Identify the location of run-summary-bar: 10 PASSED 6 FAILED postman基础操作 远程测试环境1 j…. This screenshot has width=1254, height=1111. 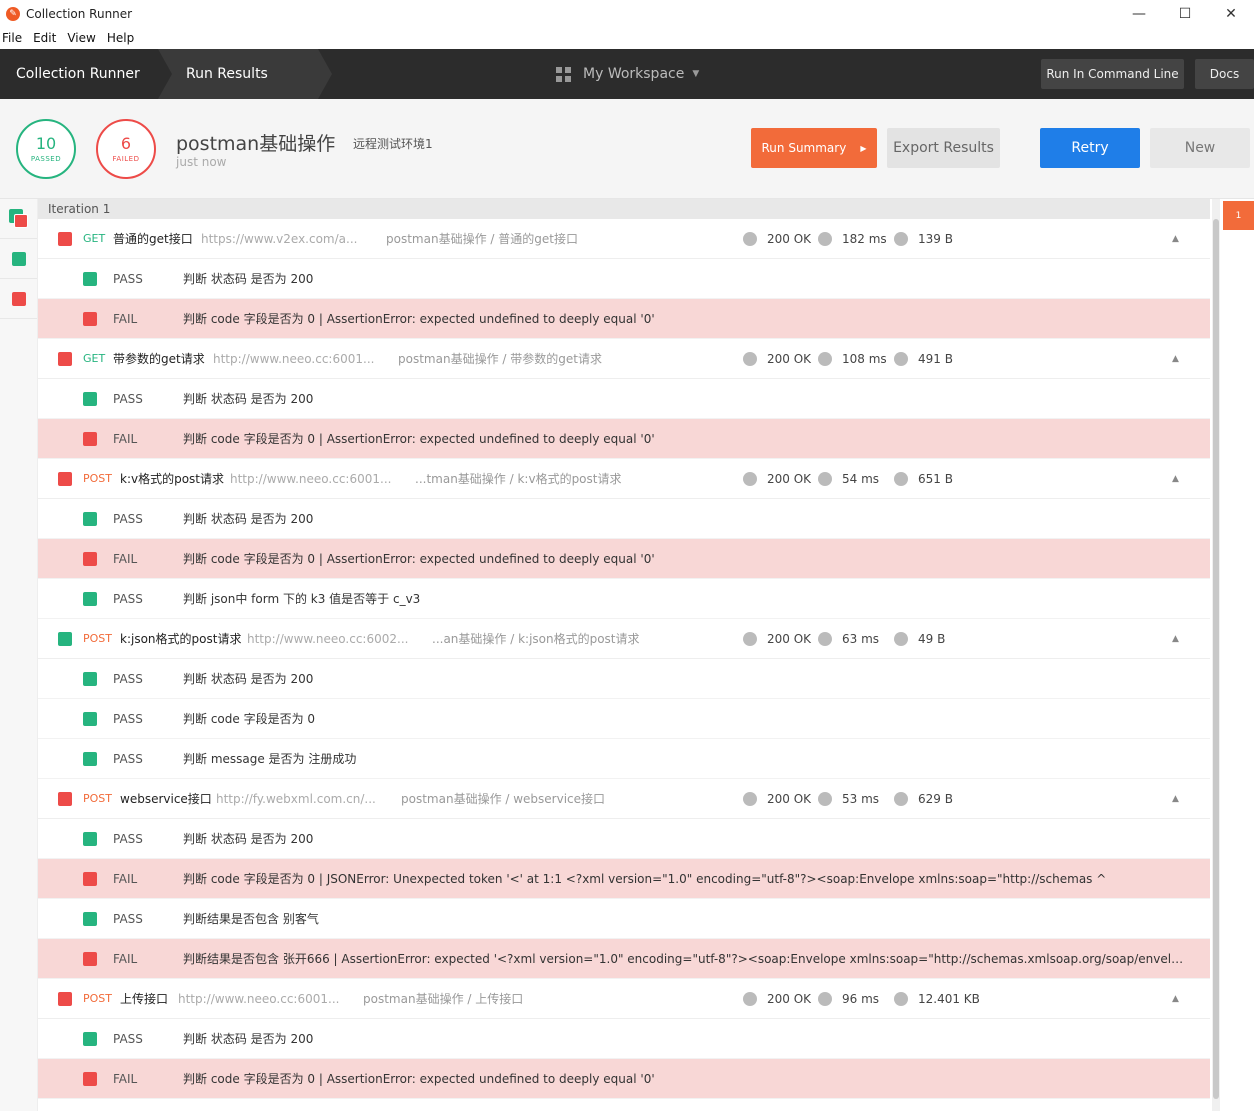
(627, 149).